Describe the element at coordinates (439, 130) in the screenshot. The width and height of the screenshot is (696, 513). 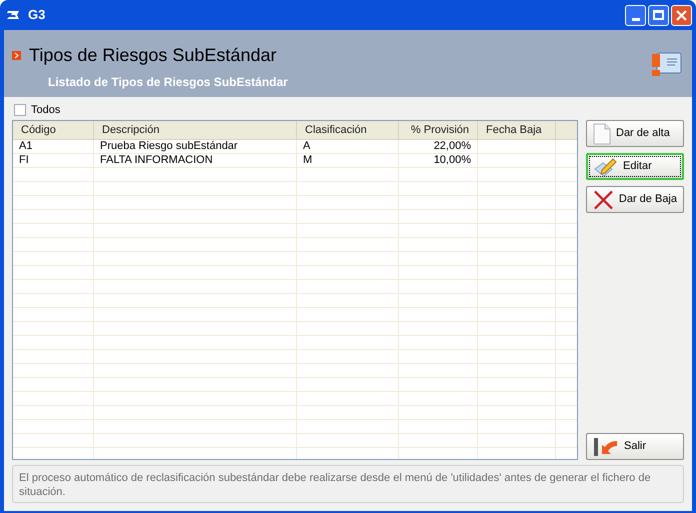
I see `column-header: % Provisión` at that location.